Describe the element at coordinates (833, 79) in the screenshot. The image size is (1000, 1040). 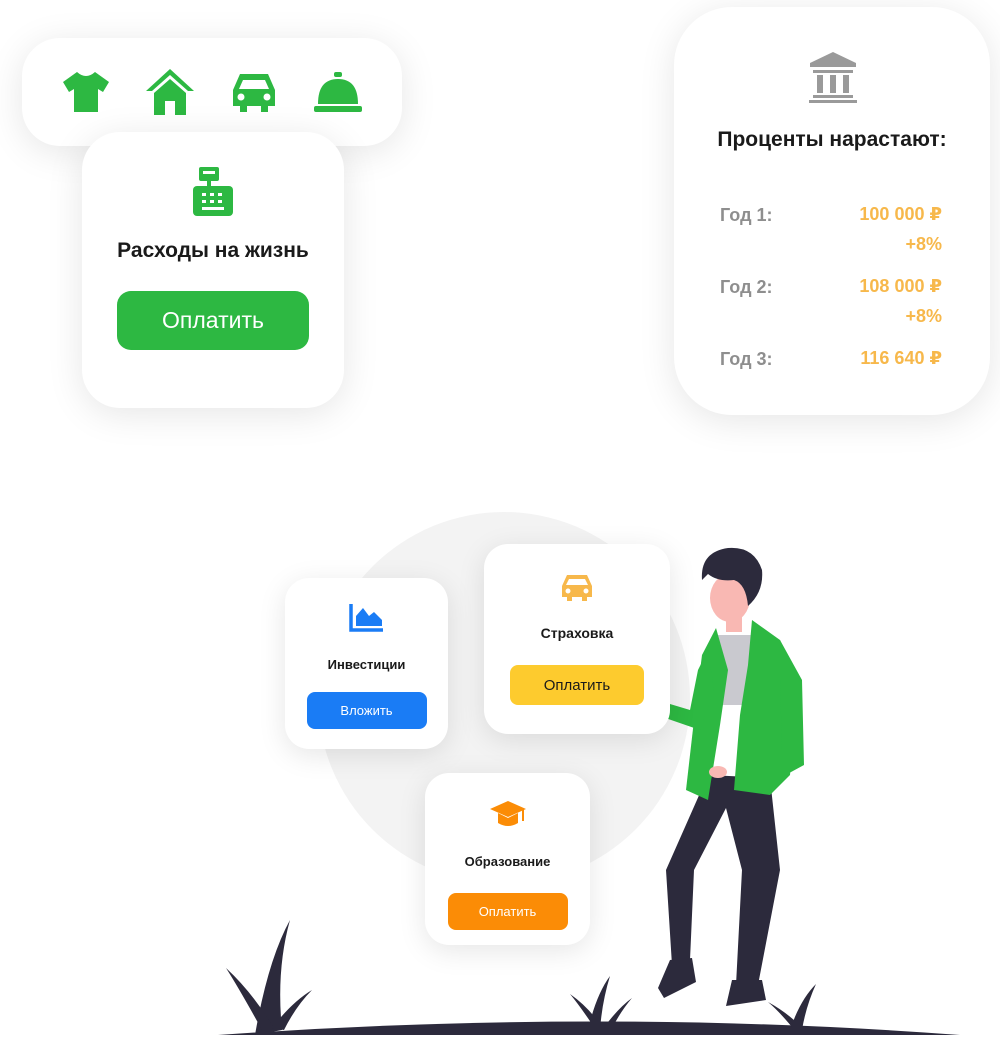
I see `bank-icon` at that location.